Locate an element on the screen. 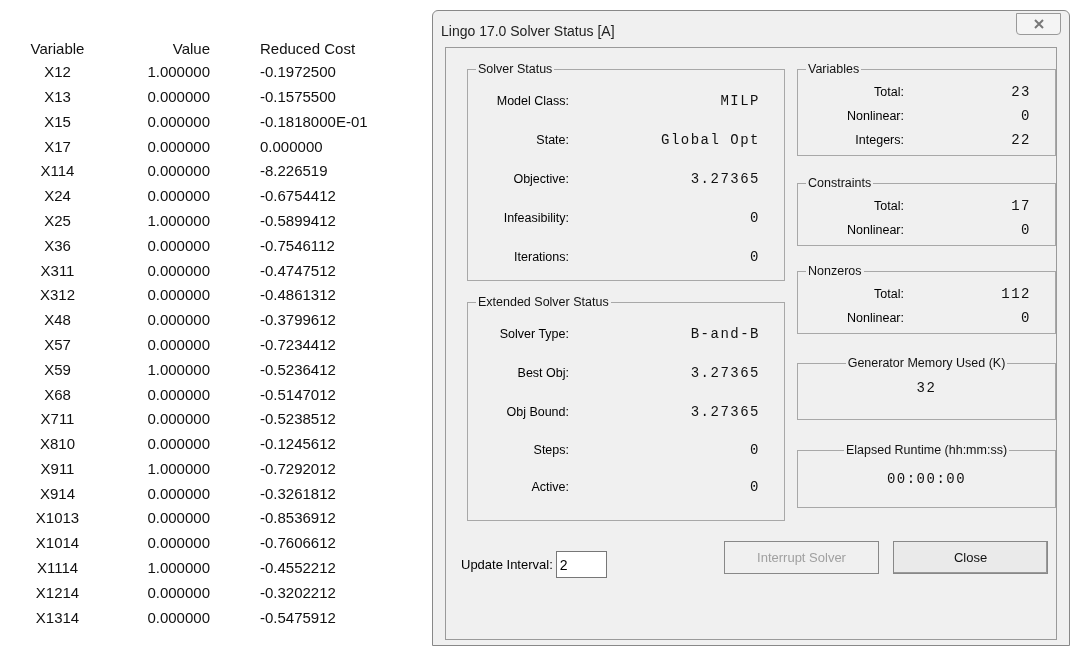  table-cell: -0.8536912 is located at coordinates (298, 518).